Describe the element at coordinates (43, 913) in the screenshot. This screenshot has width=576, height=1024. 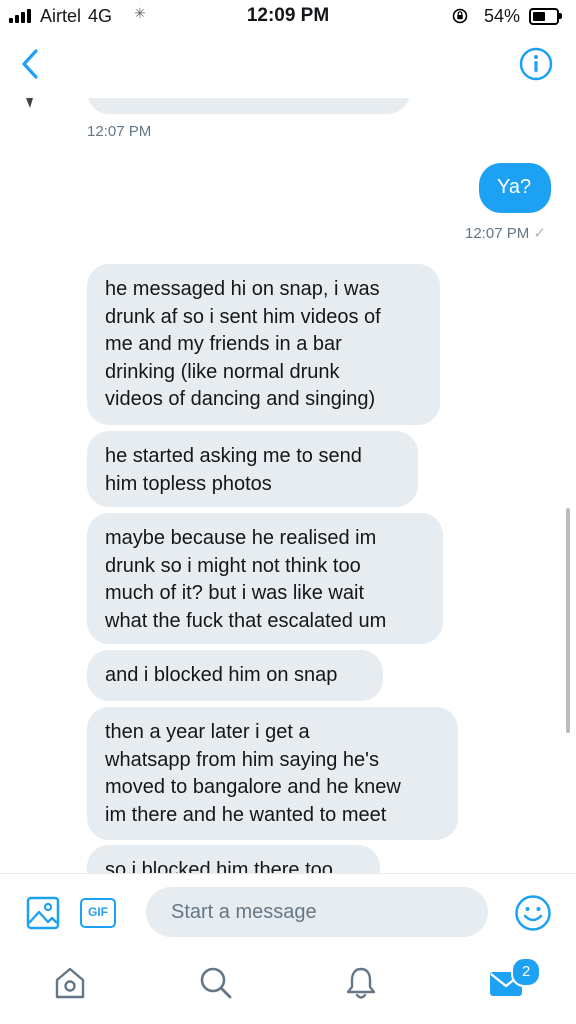
I see `image-icon` at that location.